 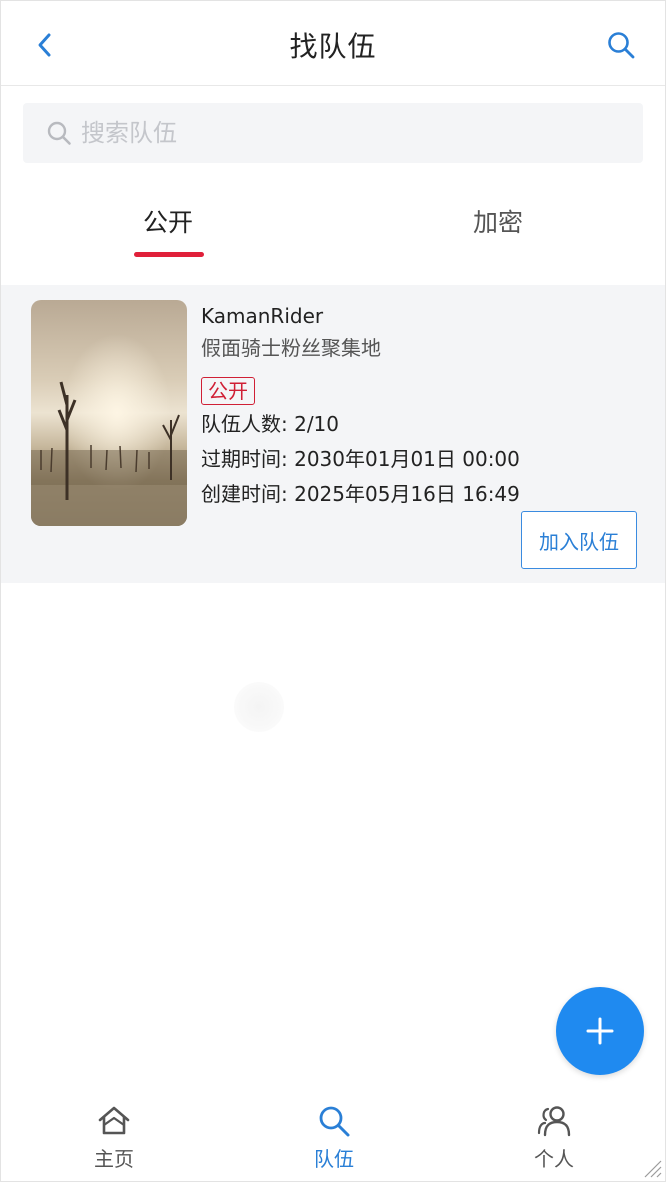 I want to click on team-create-time: 创建时间: 2025年05月16日 16:49, so click(x=360, y=494).